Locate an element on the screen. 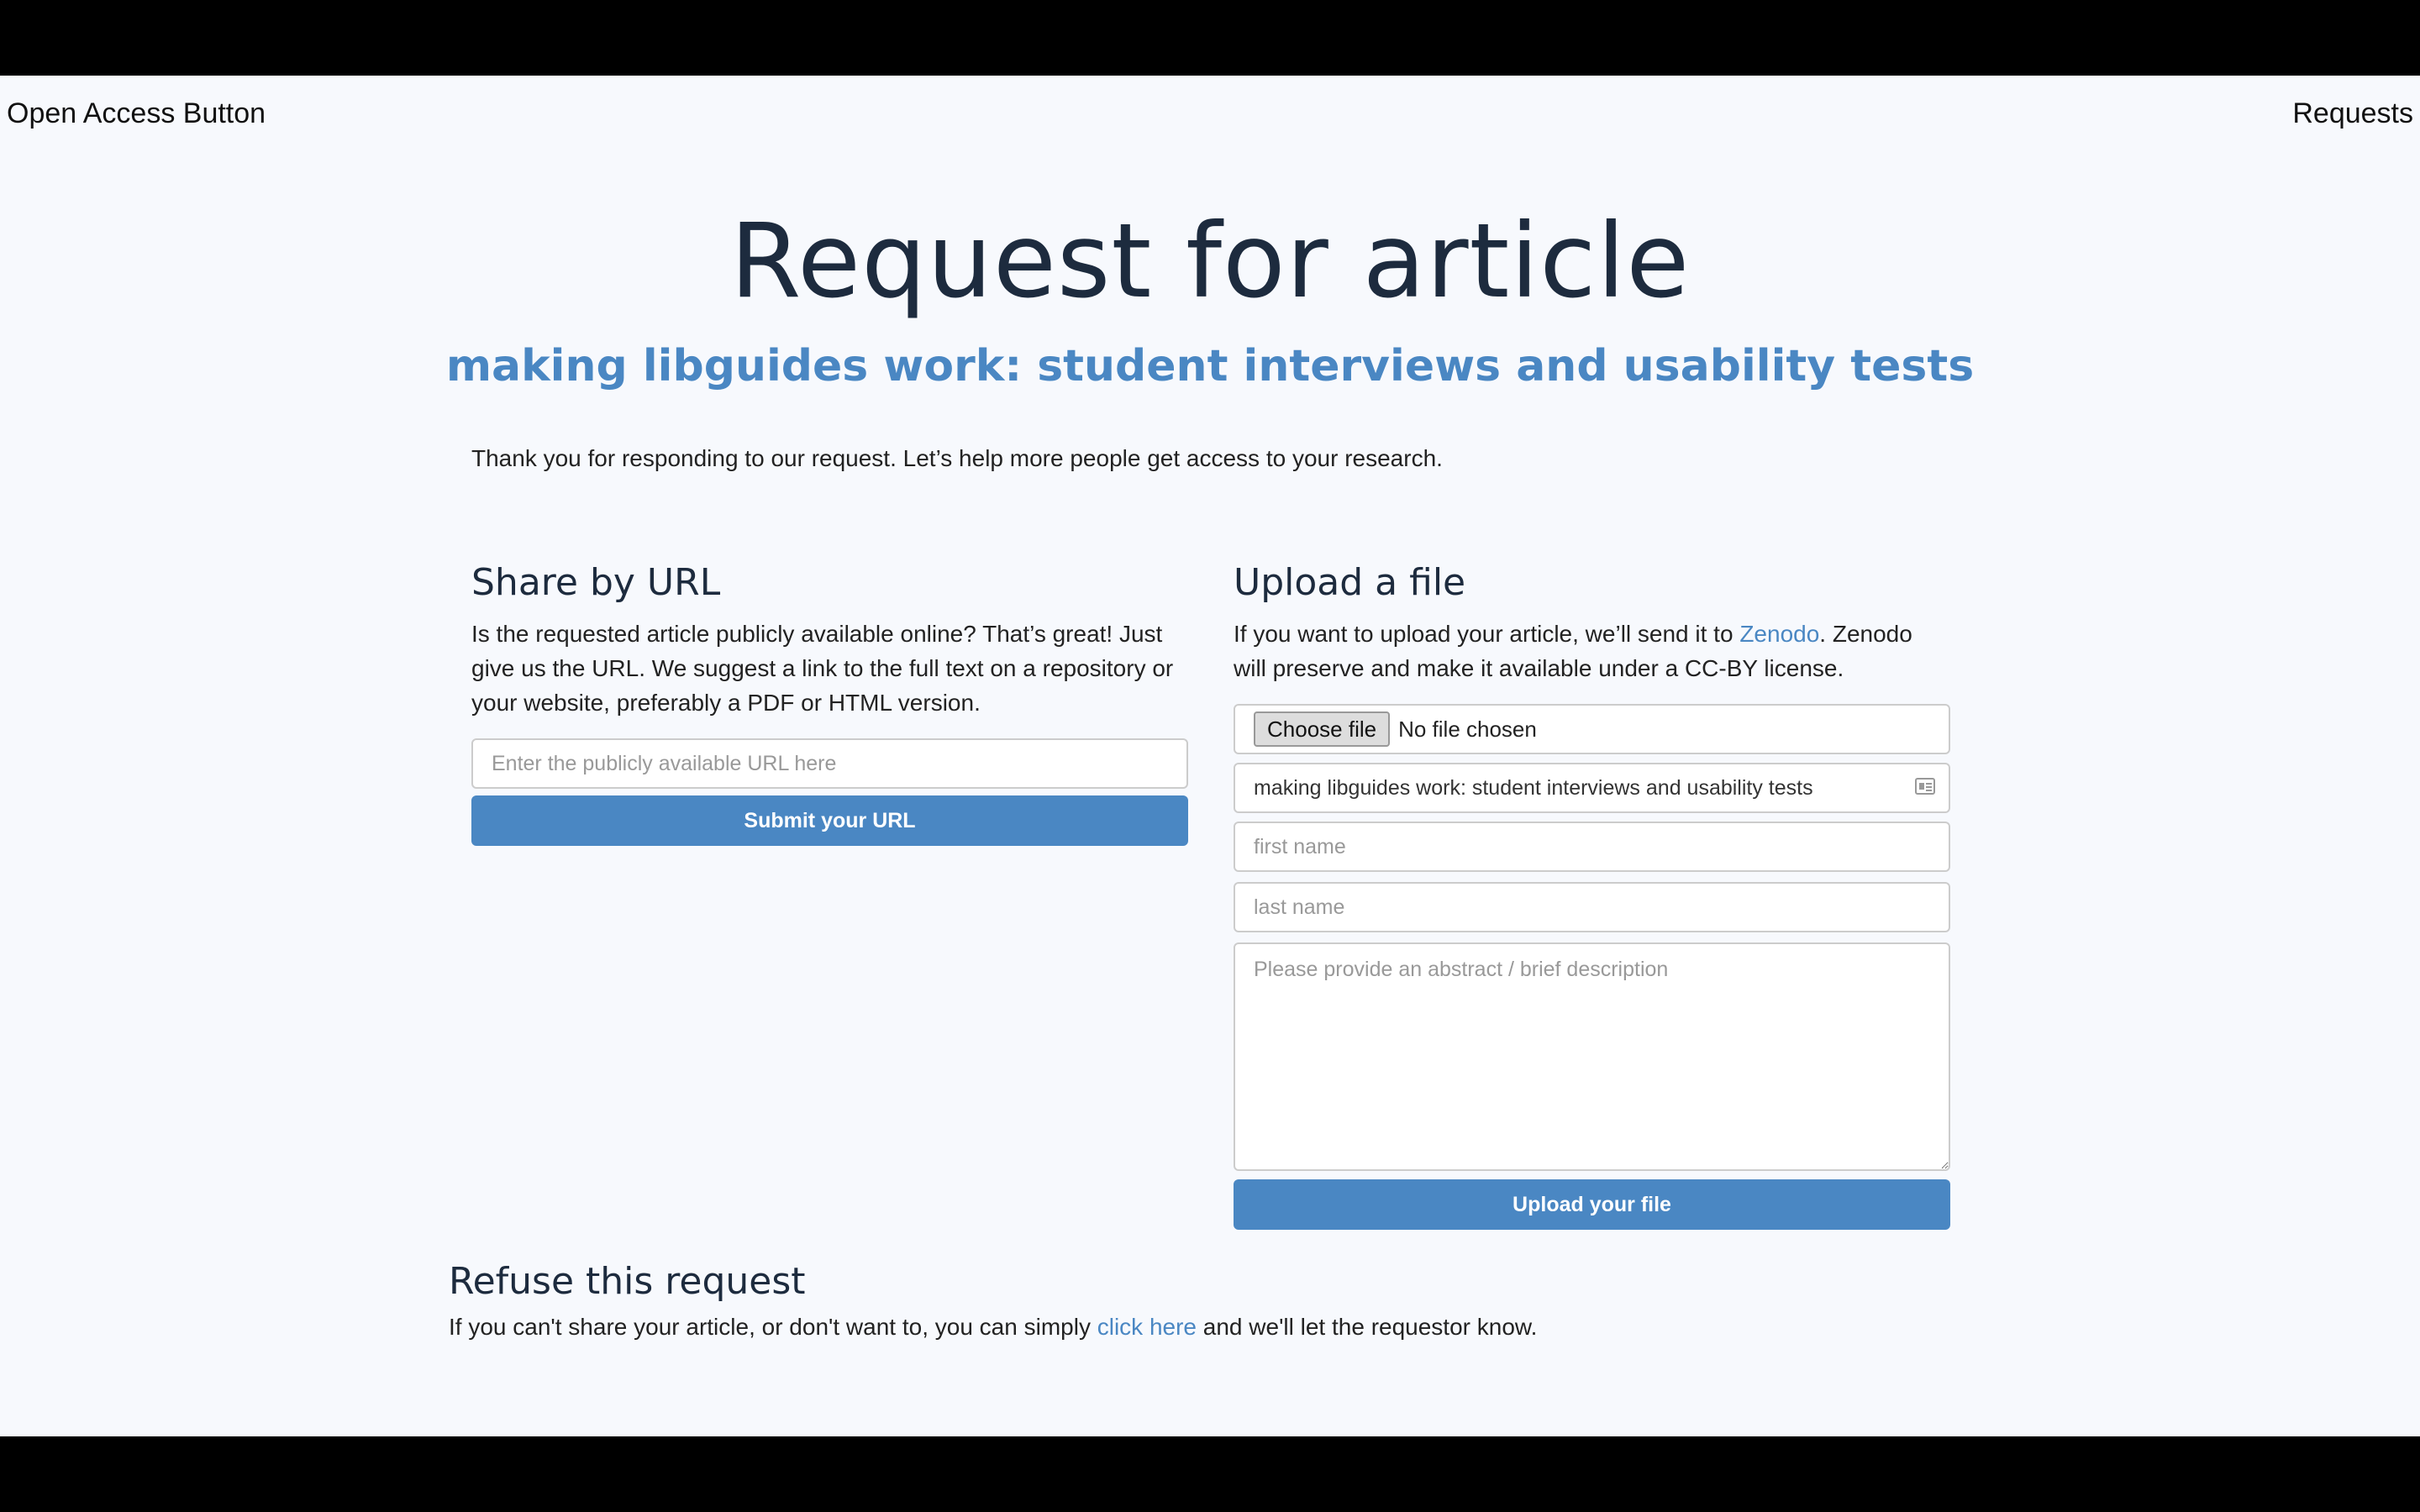 The height and width of the screenshot is (1512, 2420). first-name-input is located at coordinates (1592, 847).